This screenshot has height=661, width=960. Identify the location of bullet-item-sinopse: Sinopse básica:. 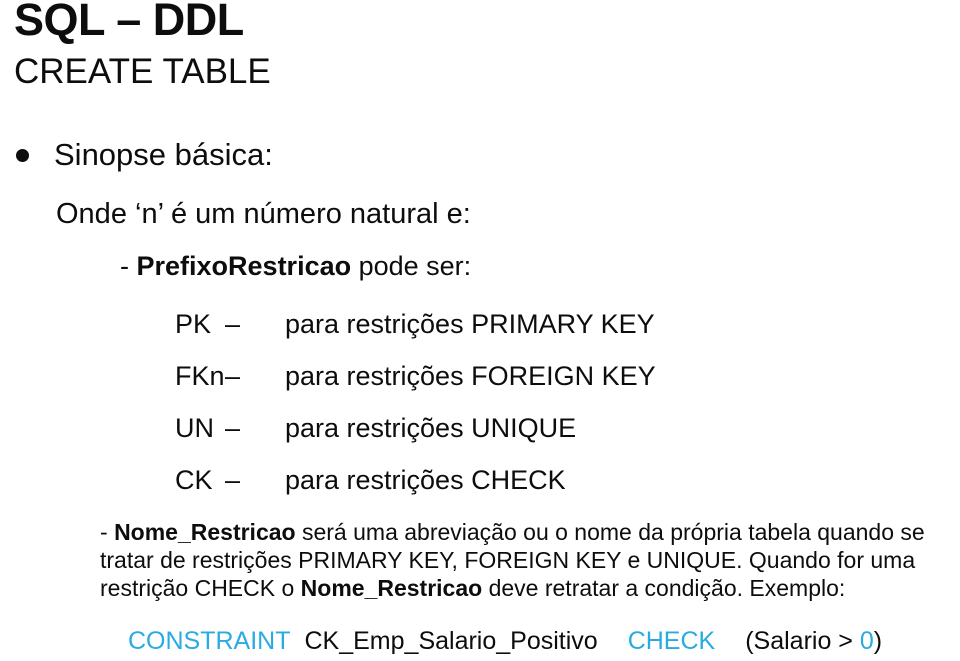
(144, 154).